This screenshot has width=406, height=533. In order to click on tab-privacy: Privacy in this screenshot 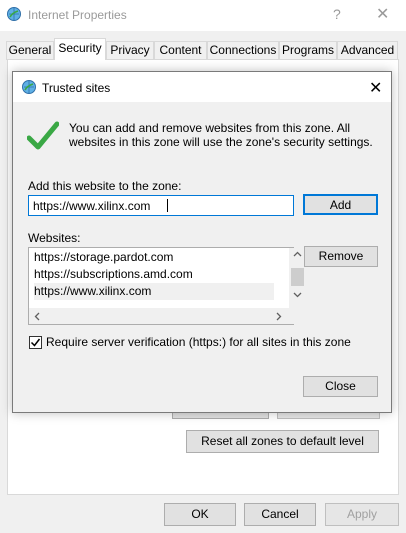, I will do `click(130, 50)`.